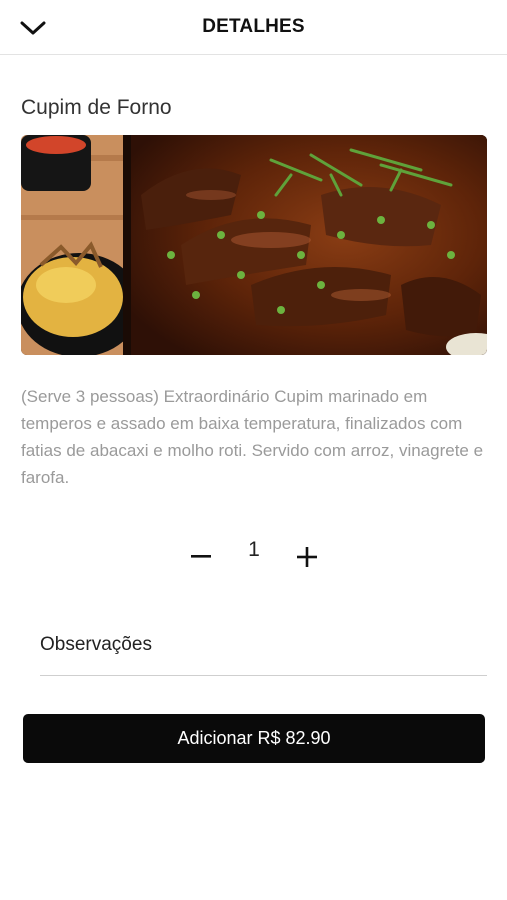  Describe the element at coordinates (215, 738) in the screenshot. I see `add-button-label: Adicionar` at that location.